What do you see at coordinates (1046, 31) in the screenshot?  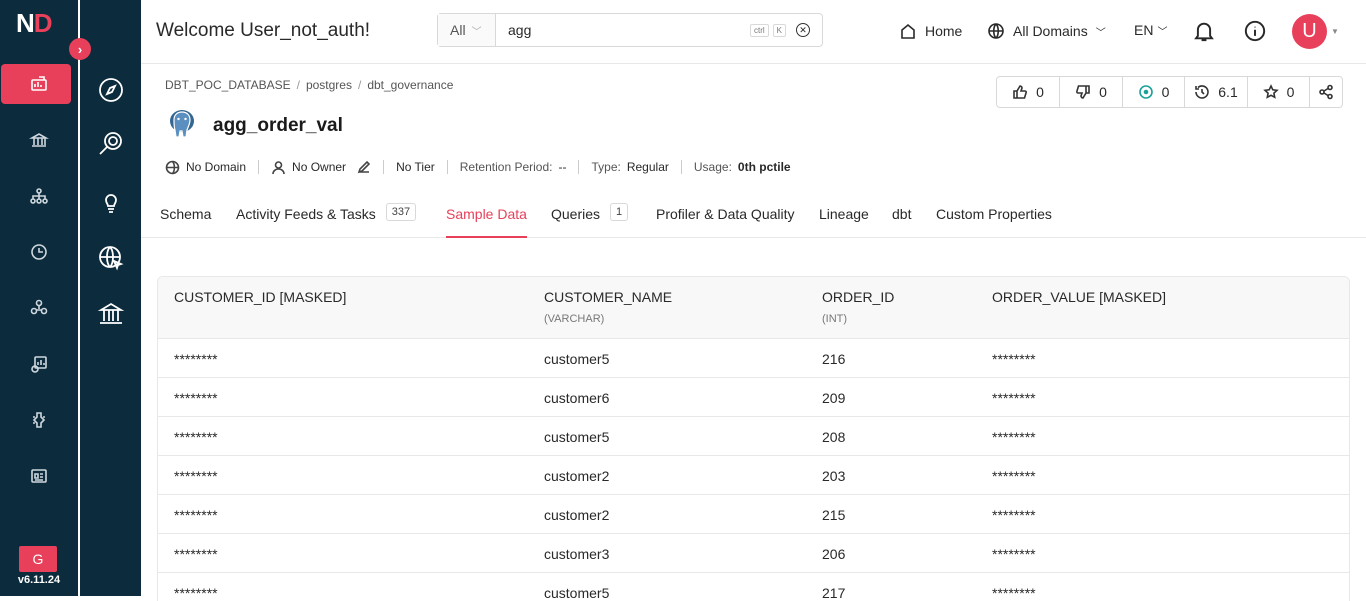 I see `domain-selector: All Domains ﹀` at bounding box center [1046, 31].